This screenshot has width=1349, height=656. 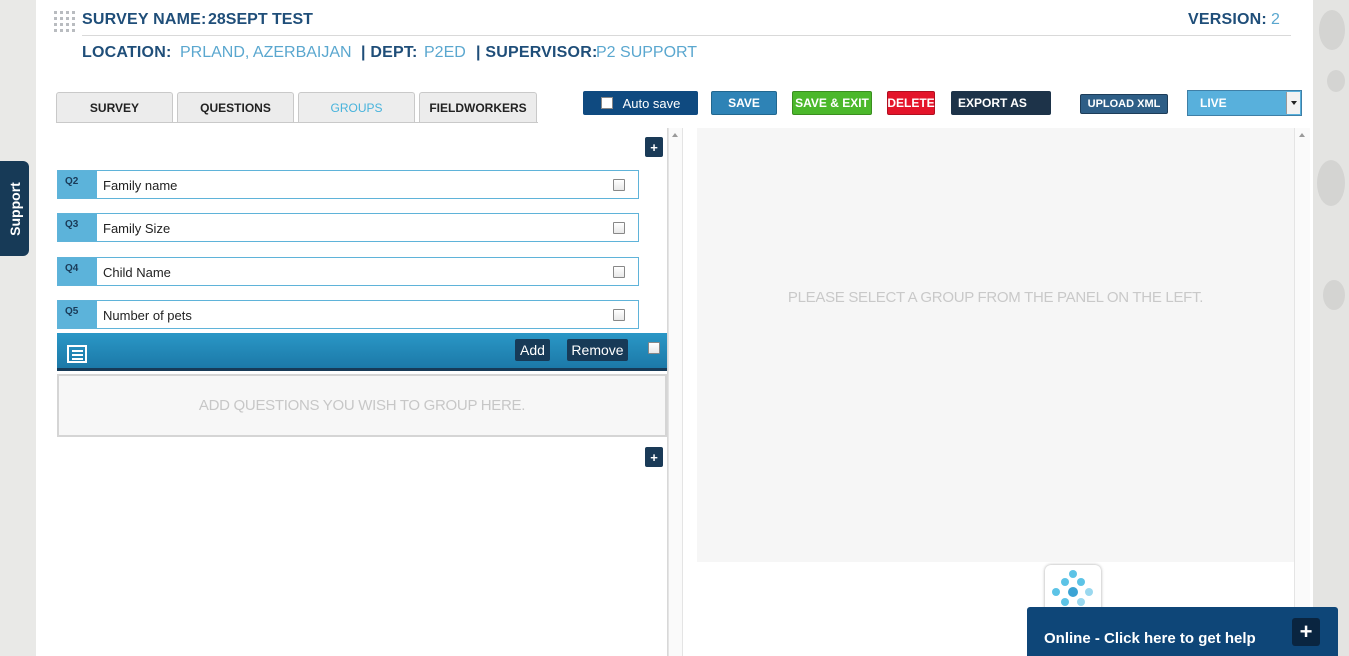 What do you see at coordinates (832, 103) in the screenshot?
I see `save-exit-button: SAVE & EXIT` at bounding box center [832, 103].